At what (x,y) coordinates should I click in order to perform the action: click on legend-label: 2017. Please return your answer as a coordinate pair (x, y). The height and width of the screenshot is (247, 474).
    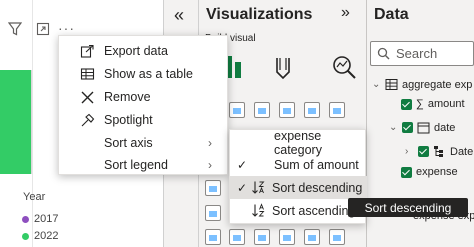
    Looking at the image, I should click on (46, 219).